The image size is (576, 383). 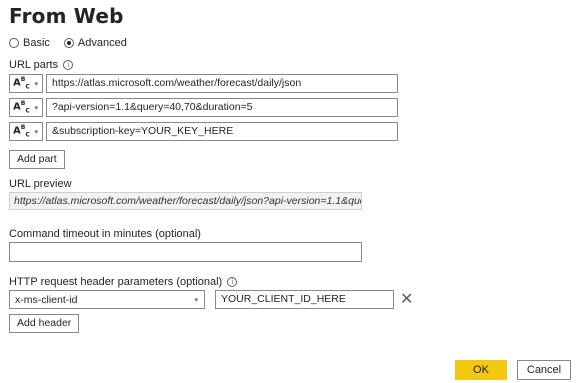 I want to click on advanced-radio: Advanced, so click(x=95, y=43).